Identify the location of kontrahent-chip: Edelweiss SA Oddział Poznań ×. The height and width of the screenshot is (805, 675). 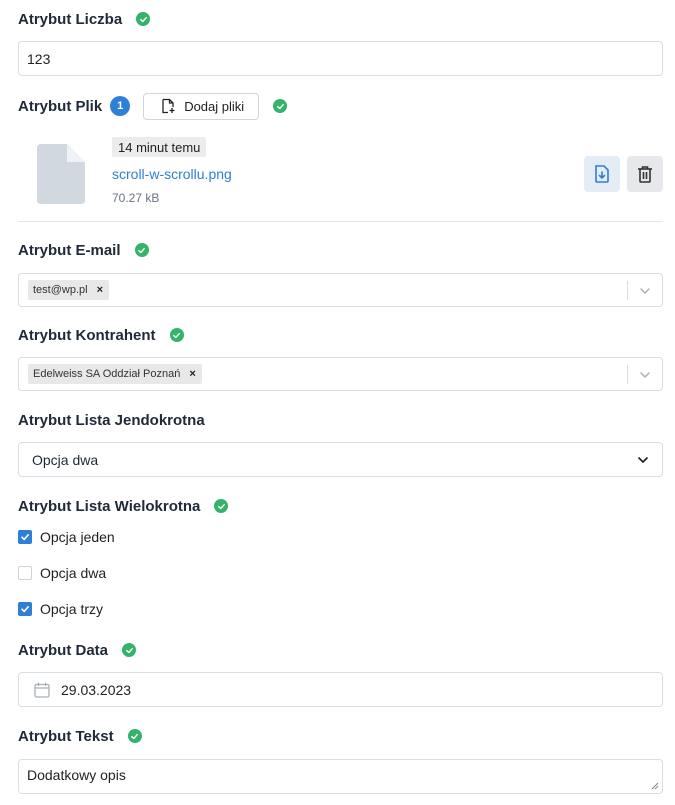
(115, 374).